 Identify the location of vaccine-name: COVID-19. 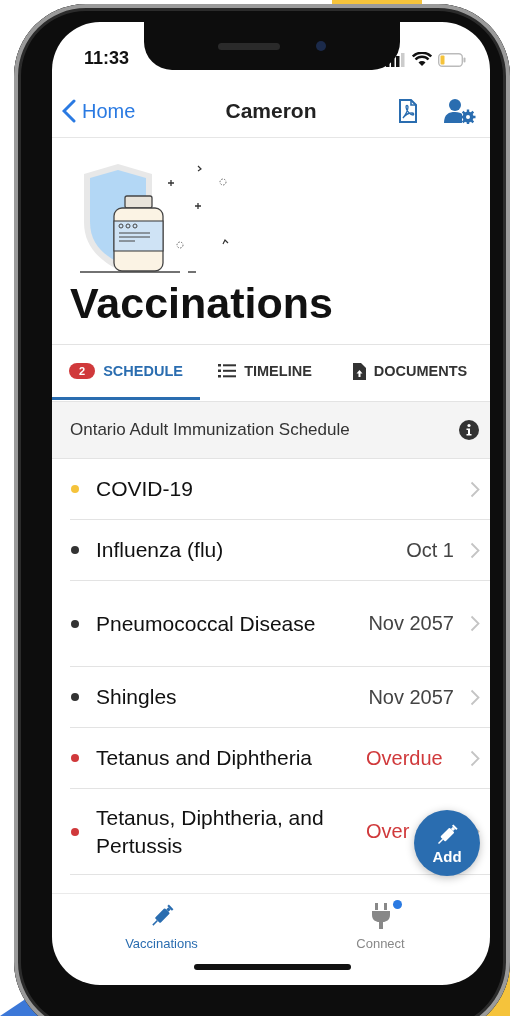
(145, 489).